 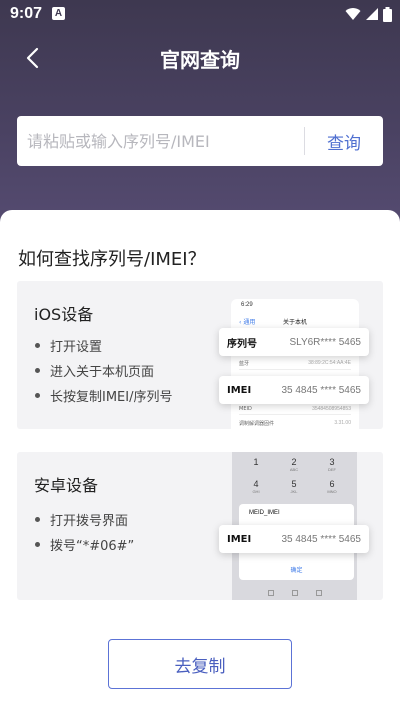 I want to click on dial-key: 2 ABC, so click(x=294, y=464).